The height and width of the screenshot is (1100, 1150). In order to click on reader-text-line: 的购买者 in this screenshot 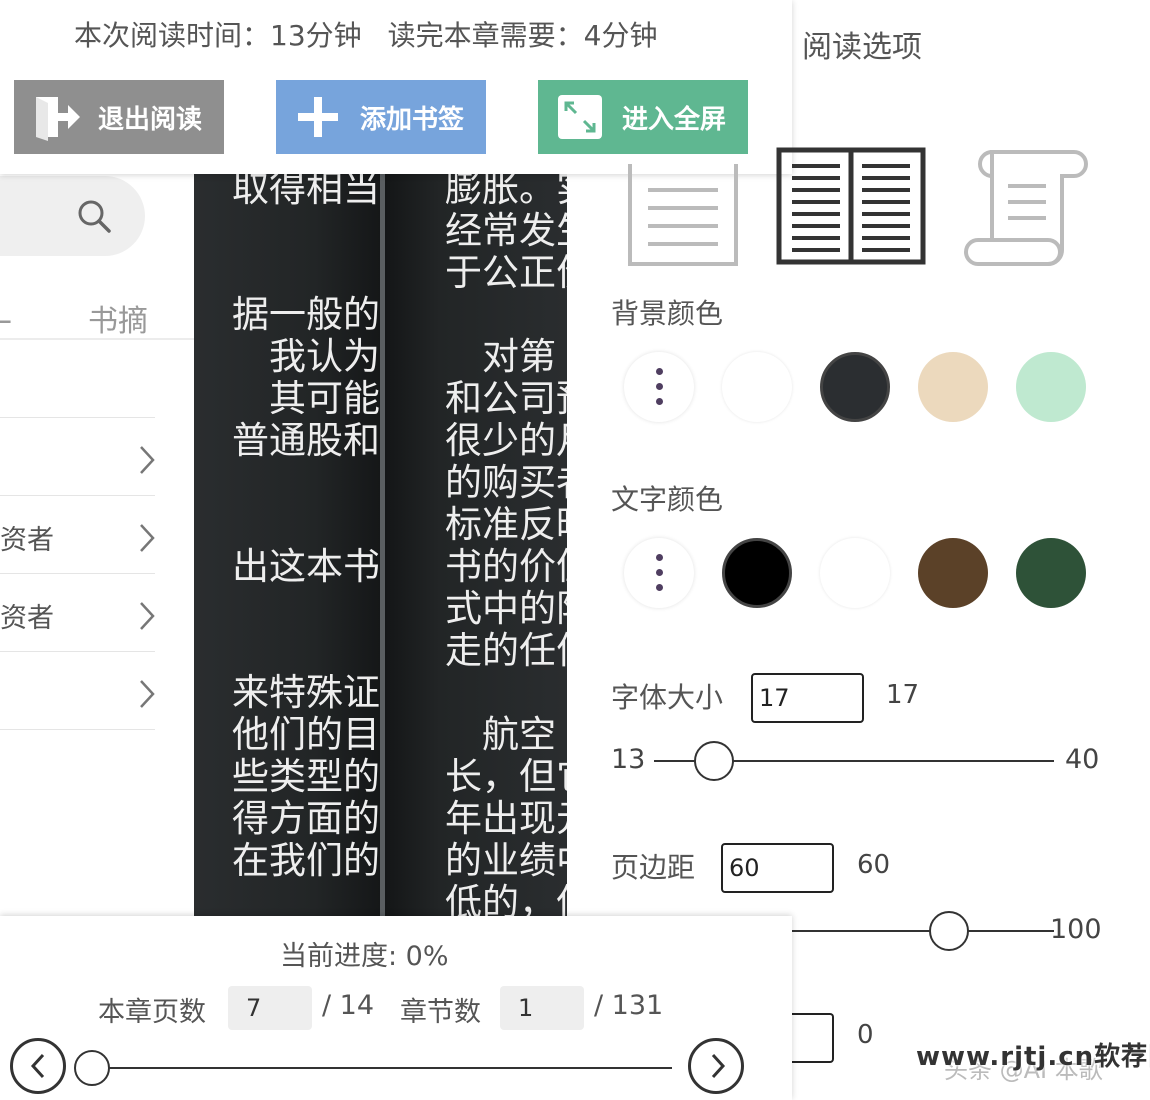, I will do `click(506, 482)`.